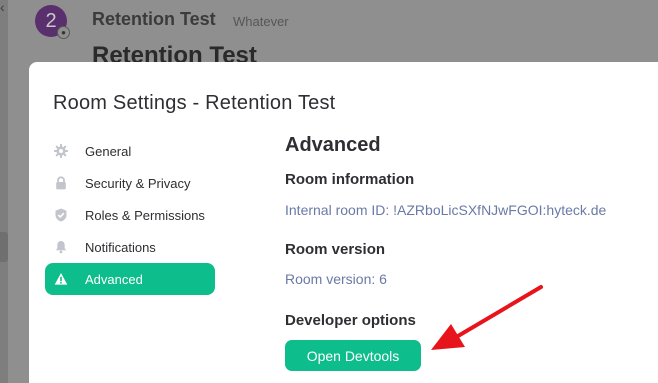 This screenshot has width=658, height=383. Describe the element at coordinates (108, 151) in the screenshot. I see `tab-general-label: General` at that location.